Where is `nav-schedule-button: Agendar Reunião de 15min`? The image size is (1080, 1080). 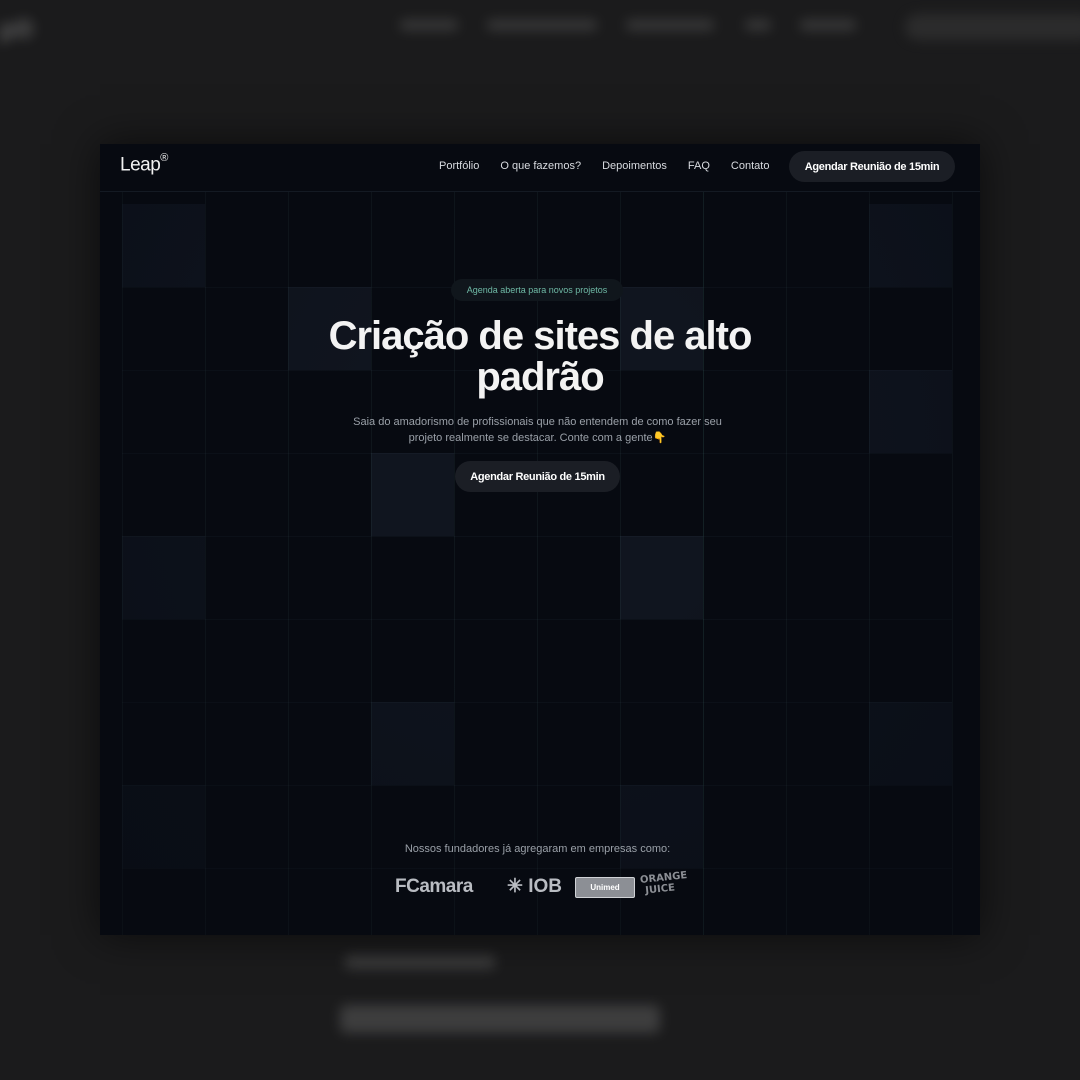 nav-schedule-button: Agendar Reunião de 15min is located at coordinates (872, 166).